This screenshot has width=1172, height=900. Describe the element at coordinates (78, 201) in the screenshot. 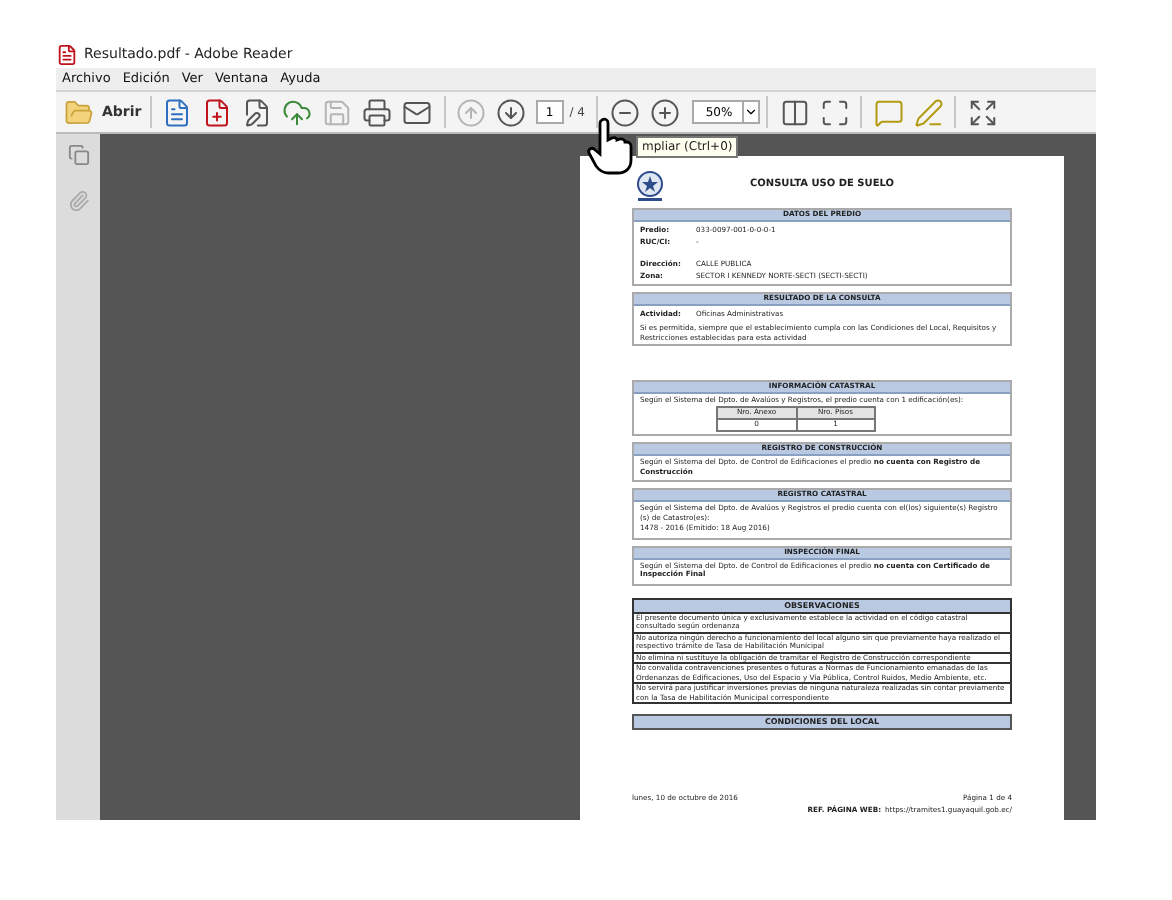

I see `paperclip-icon` at that location.